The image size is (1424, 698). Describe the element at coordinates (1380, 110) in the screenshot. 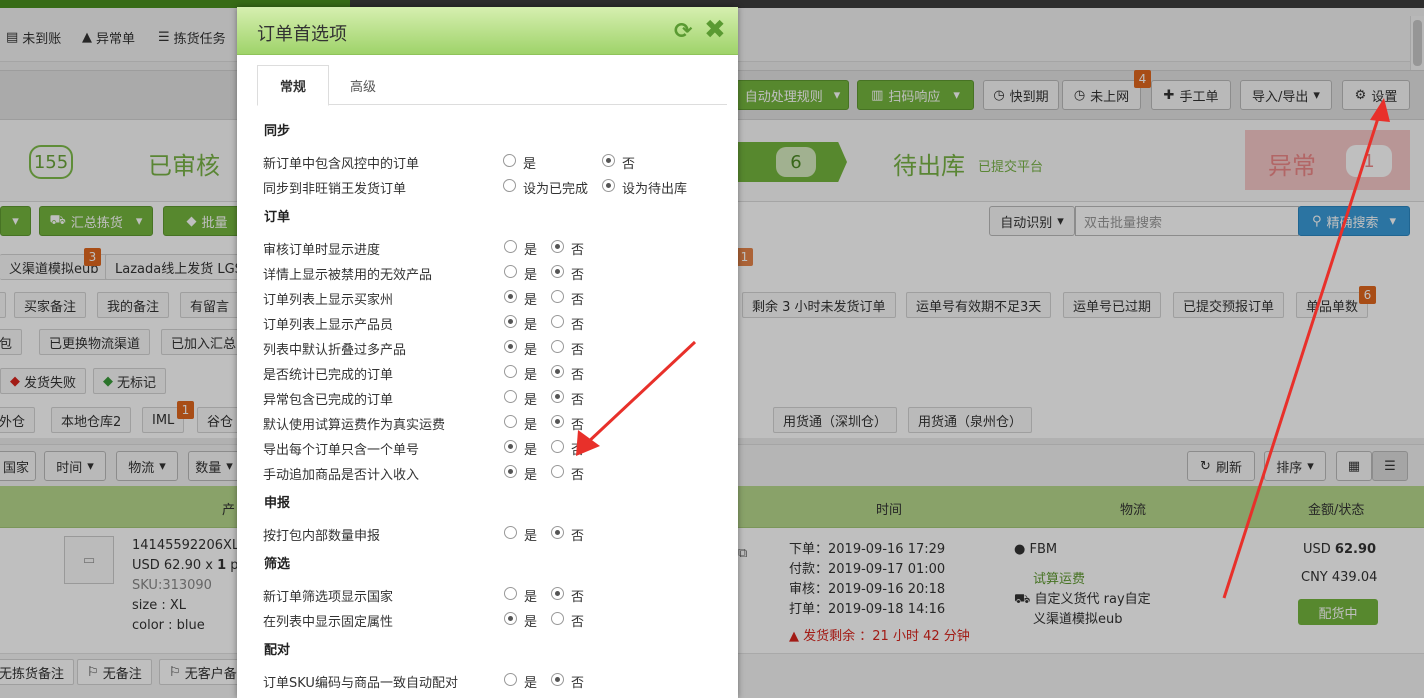

I see `arrow-head` at that location.